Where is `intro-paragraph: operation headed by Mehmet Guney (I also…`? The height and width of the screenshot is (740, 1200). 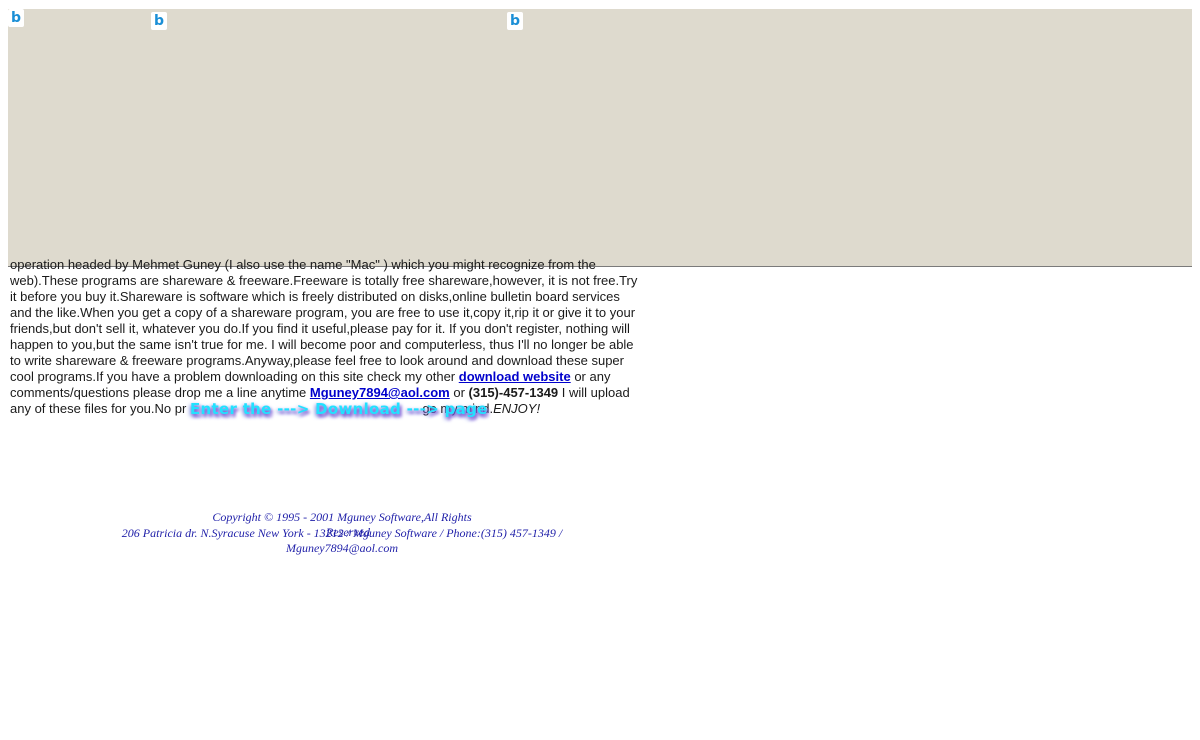 intro-paragraph: operation headed by Mehmet Guney (I also… is located at coordinates (327, 337).